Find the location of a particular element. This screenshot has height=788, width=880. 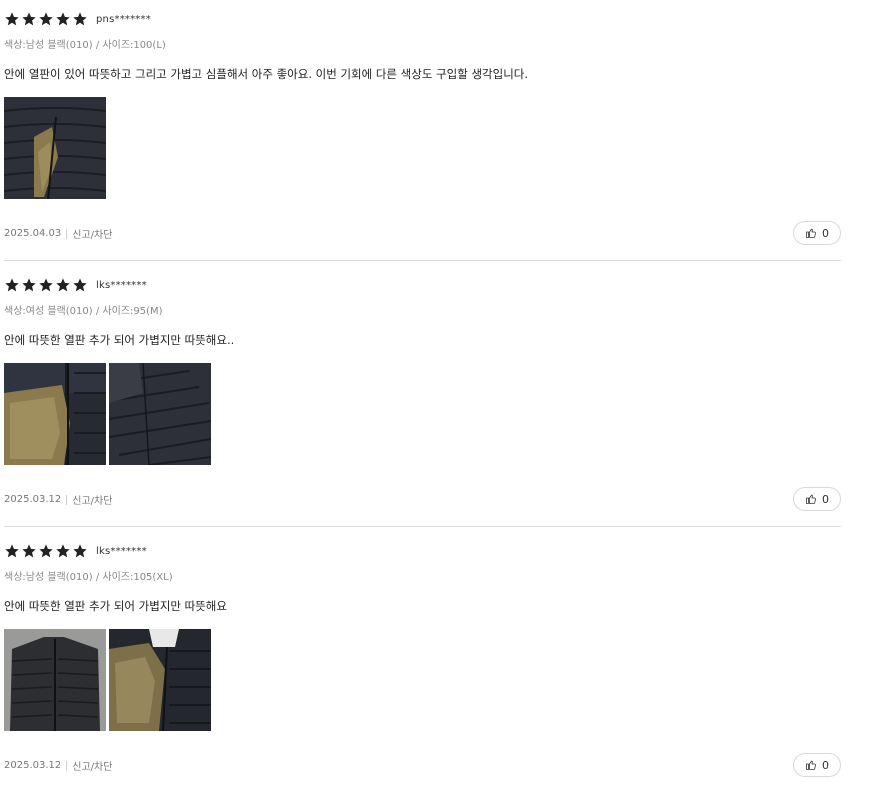

purchase-option: 색상:여성 블랙(010) / 사이즈:95(M) is located at coordinates (83, 311).